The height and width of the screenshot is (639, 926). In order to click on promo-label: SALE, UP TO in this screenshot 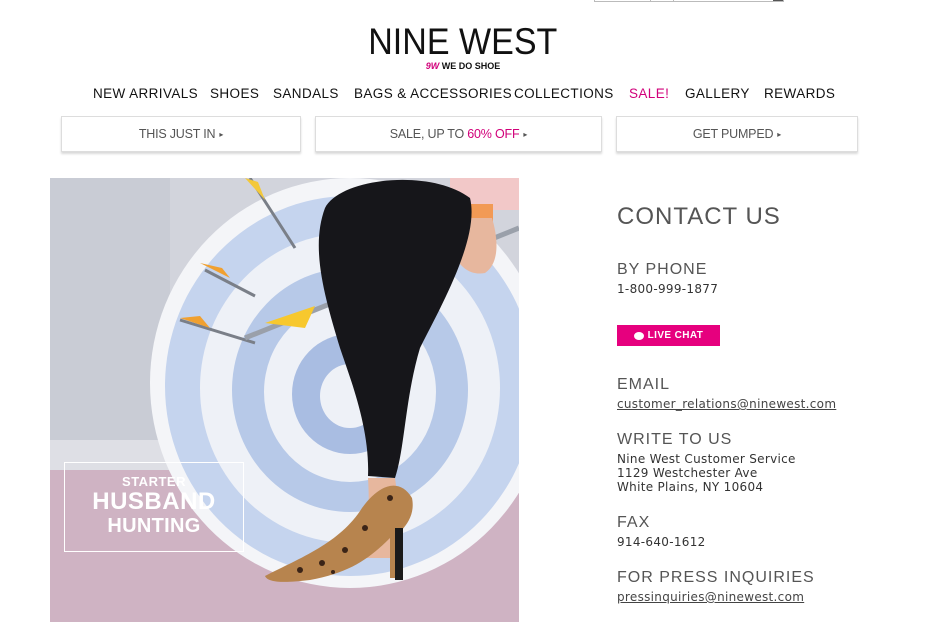, I will do `click(428, 134)`.